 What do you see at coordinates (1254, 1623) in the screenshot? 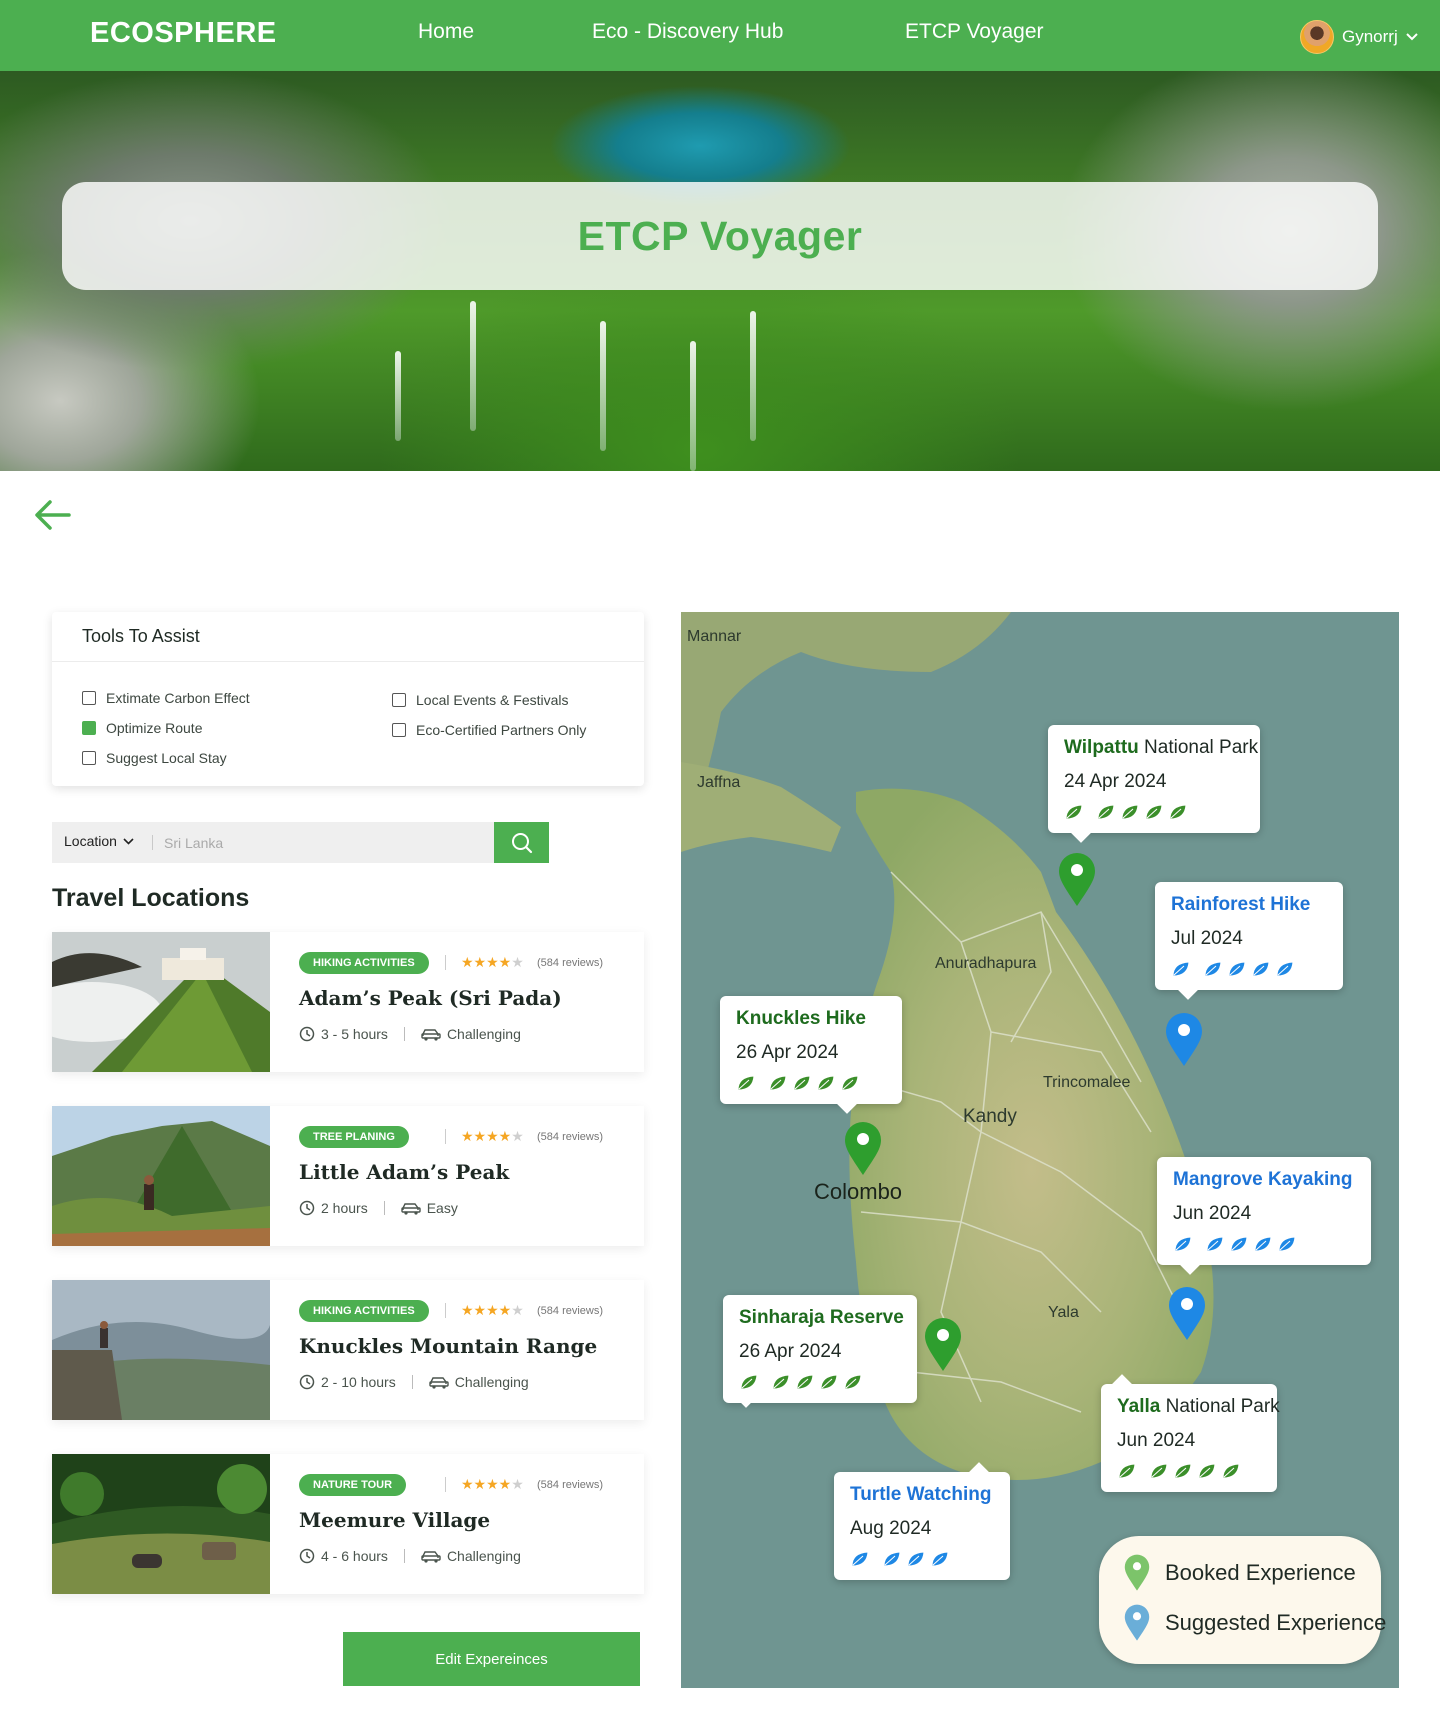
I see `legend-suggested: Suggested Experience` at bounding box center [1254, 1623].